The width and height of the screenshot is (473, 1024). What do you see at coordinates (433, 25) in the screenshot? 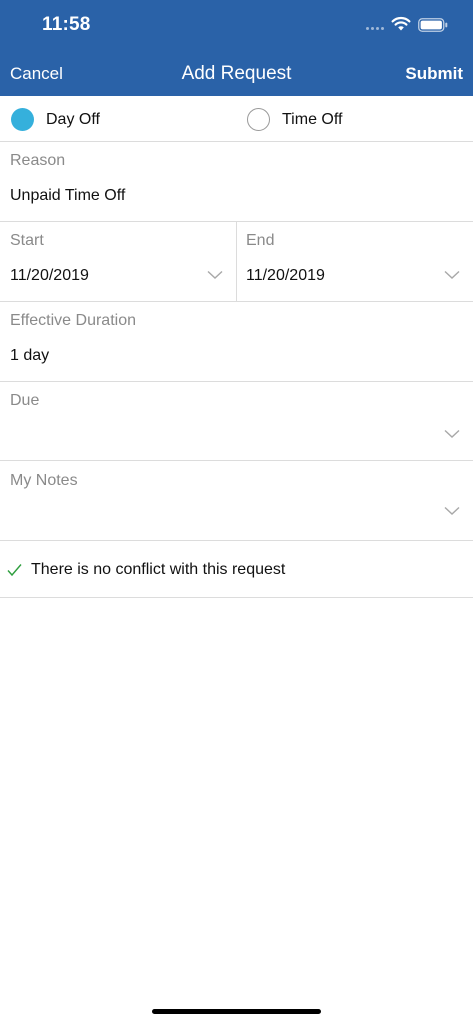
I see `battery-icon` at bounding box center [433, 25].